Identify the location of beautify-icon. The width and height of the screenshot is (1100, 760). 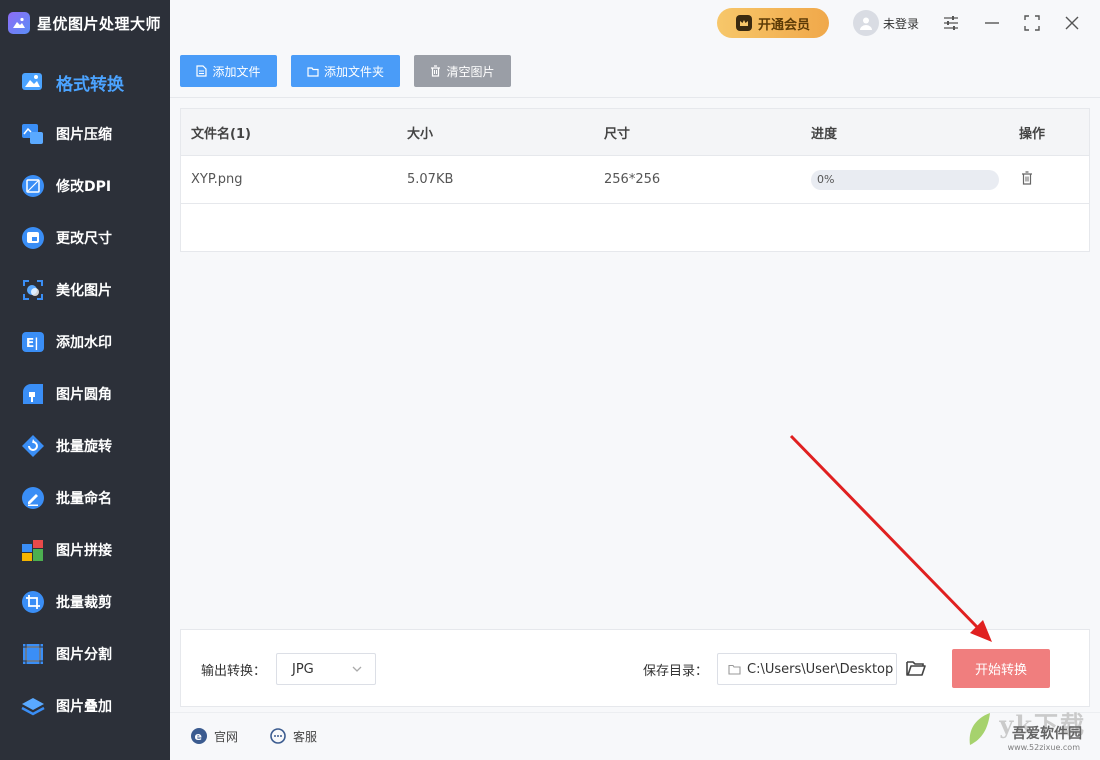
(33, 290).